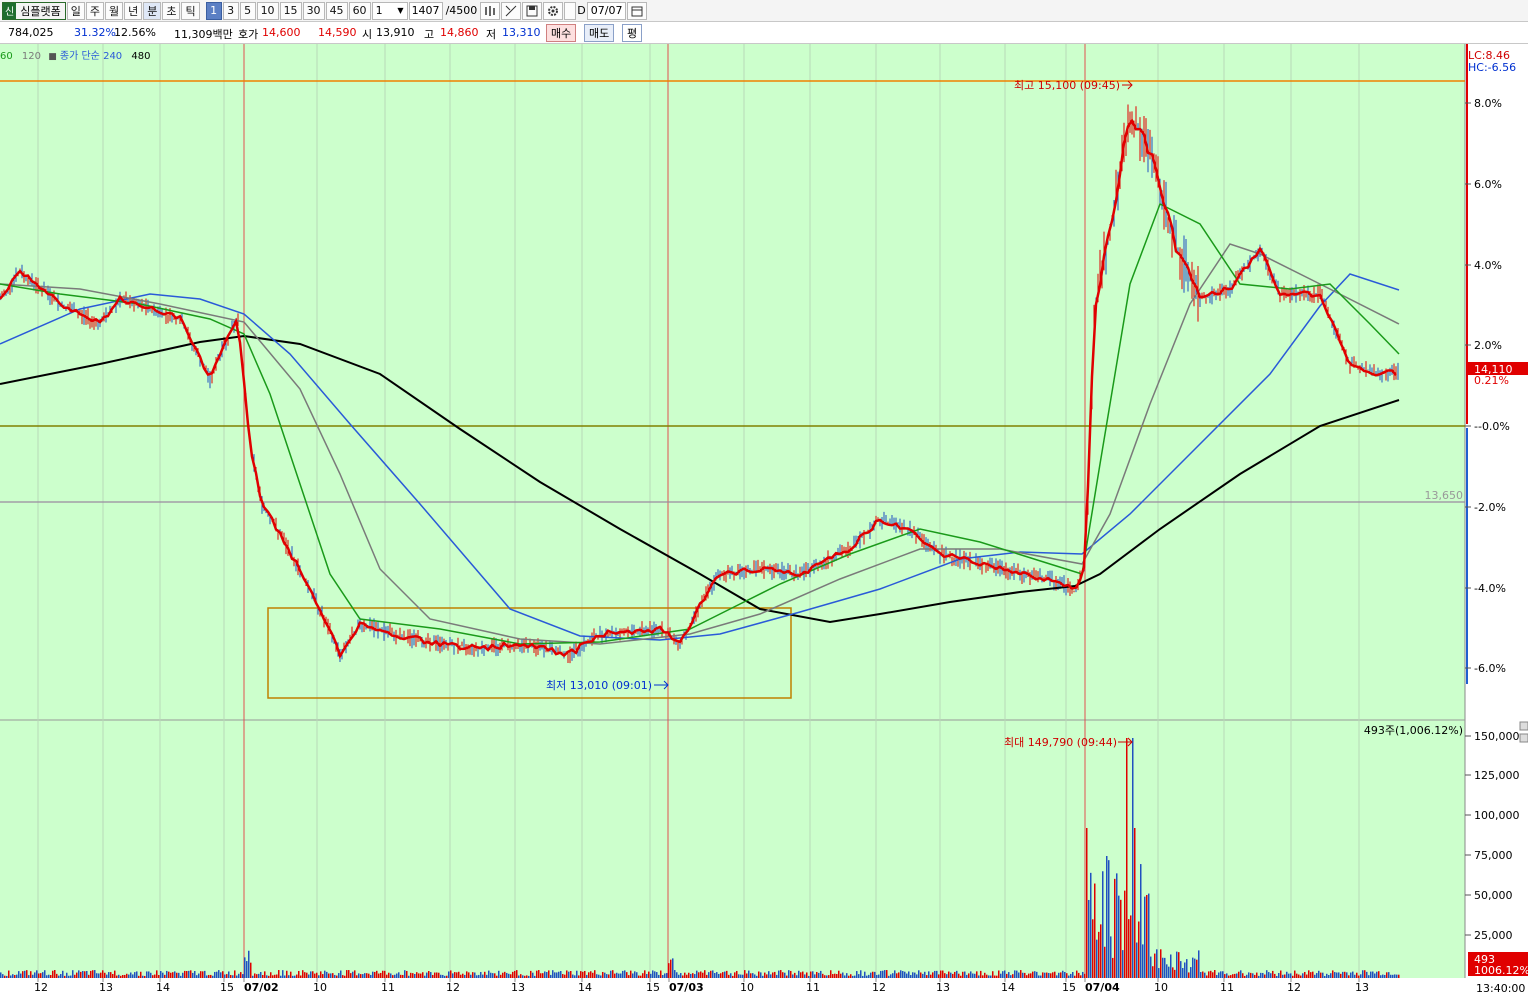 Image resolution: width=1528 pixels, height=998 pixels. Describe the element at coordinates (599, 33) in the screenshot. I see `sell-button: 매도` at that location.